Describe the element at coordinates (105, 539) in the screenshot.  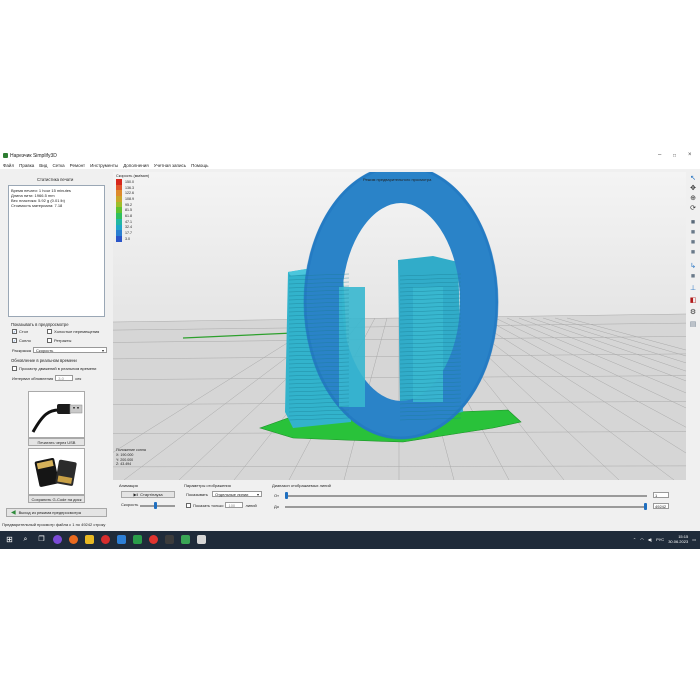
I see `yandex-browser-icon` at that location.